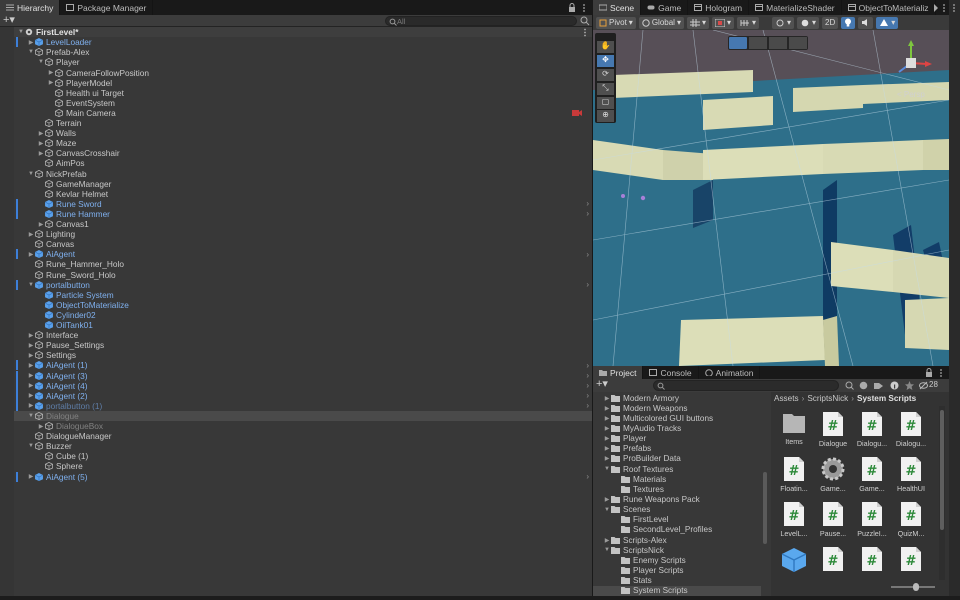 The width and height of the screenshot is (960, 600). What do you see at coordinates (671, 372) in the screenshot?
I see `tab-console: Console` at bounding box center [671, 372].